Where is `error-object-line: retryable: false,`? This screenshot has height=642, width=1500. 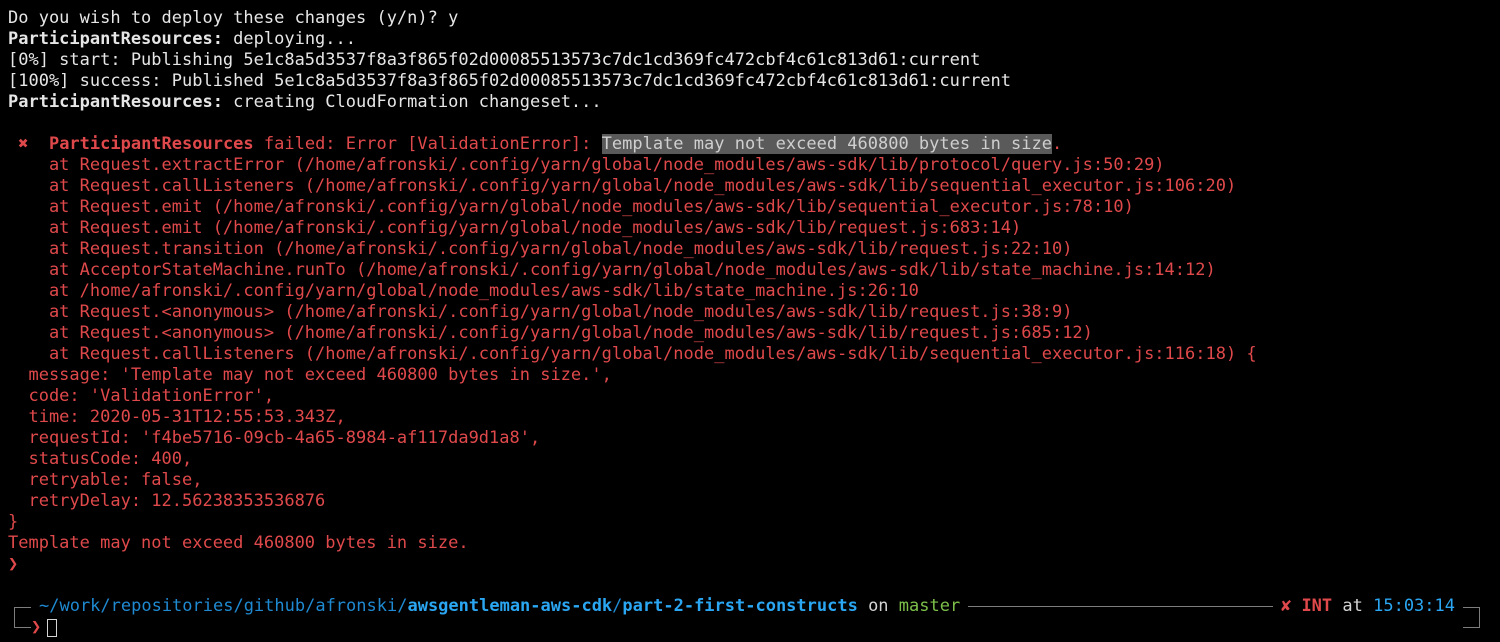
error-object-line: retryable: false, is located at coordinates (105, 480).